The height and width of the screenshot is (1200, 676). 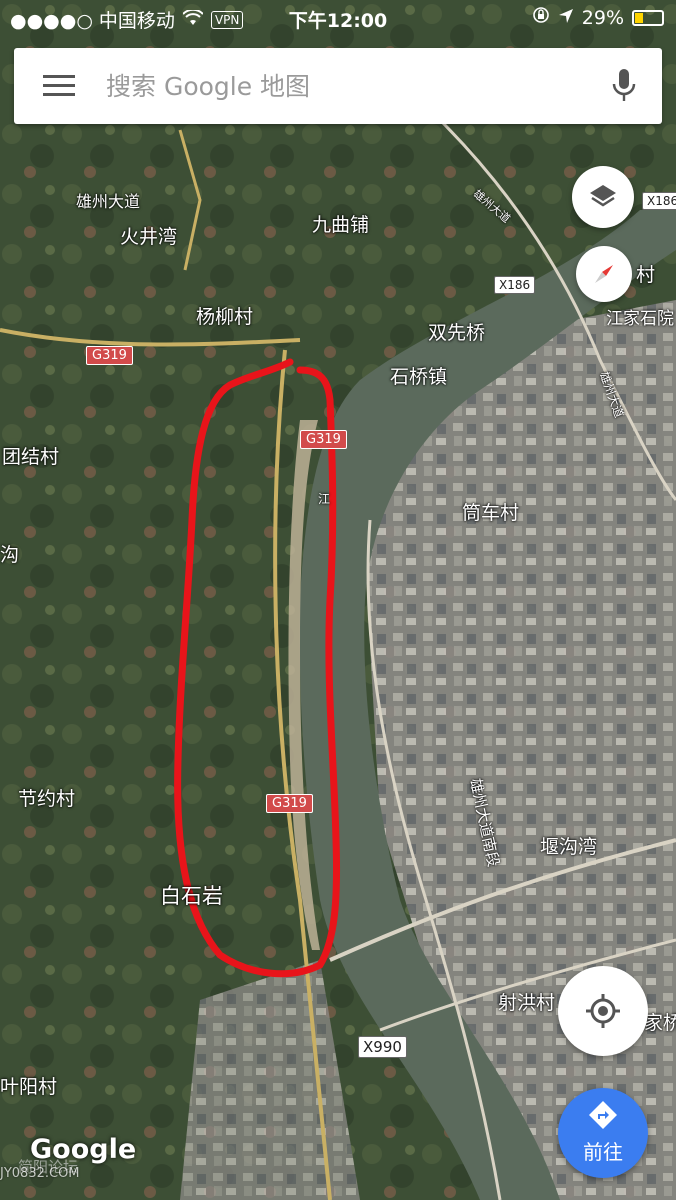 What do you see at coordinates (324, 499) in the screenshot?
I see `map-label-river: 江` at bounding box center [324, 499].